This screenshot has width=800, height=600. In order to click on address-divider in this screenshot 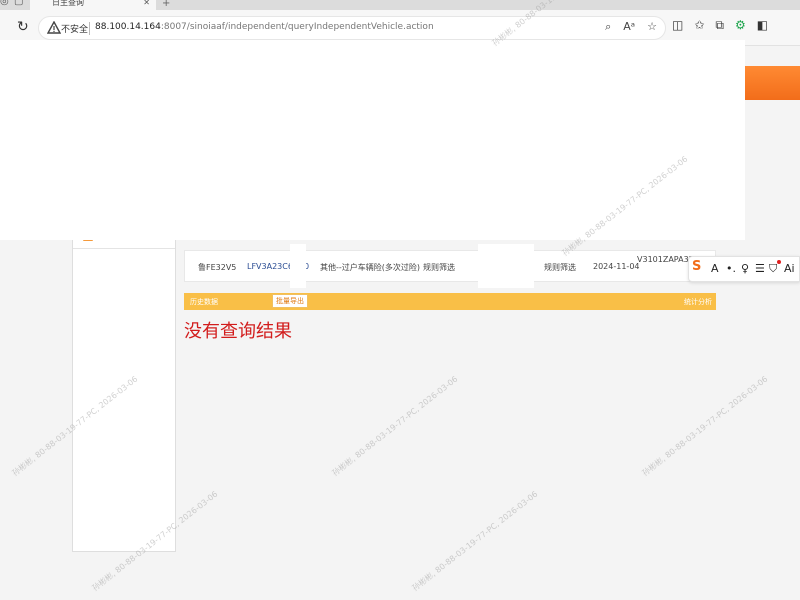, I will do `click(89, 28)`.